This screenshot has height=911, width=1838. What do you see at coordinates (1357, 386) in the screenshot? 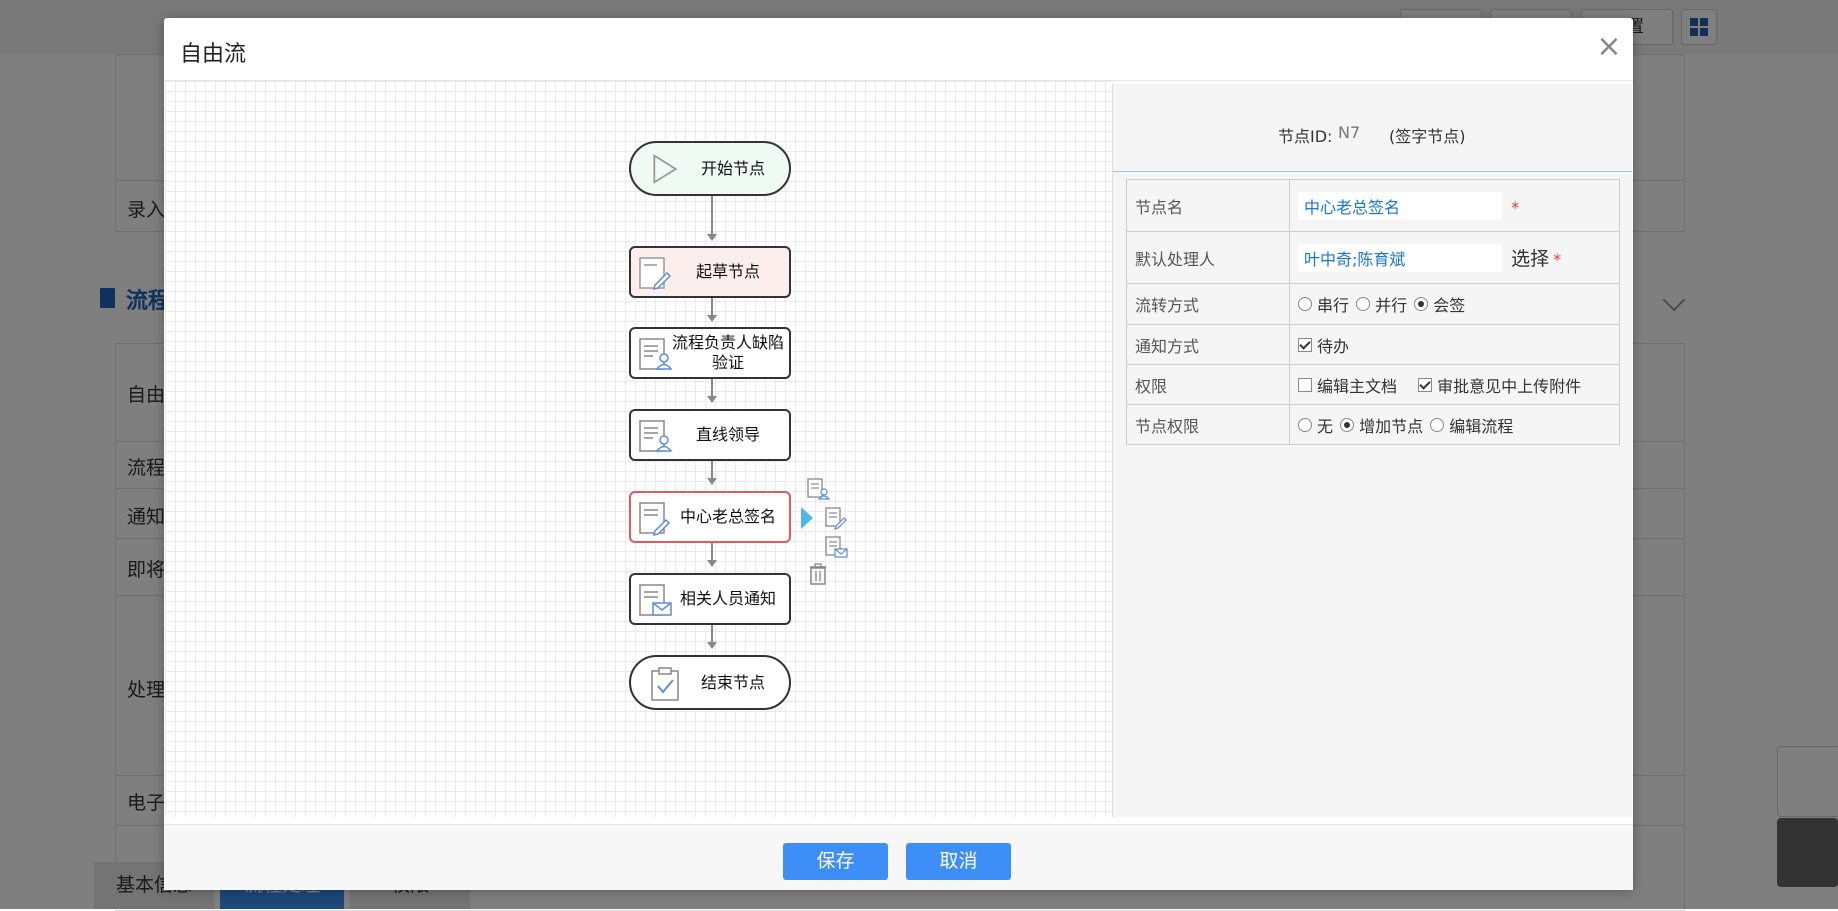
I see `option-label: 编辑主文档` at bounding box center [1357, 386].